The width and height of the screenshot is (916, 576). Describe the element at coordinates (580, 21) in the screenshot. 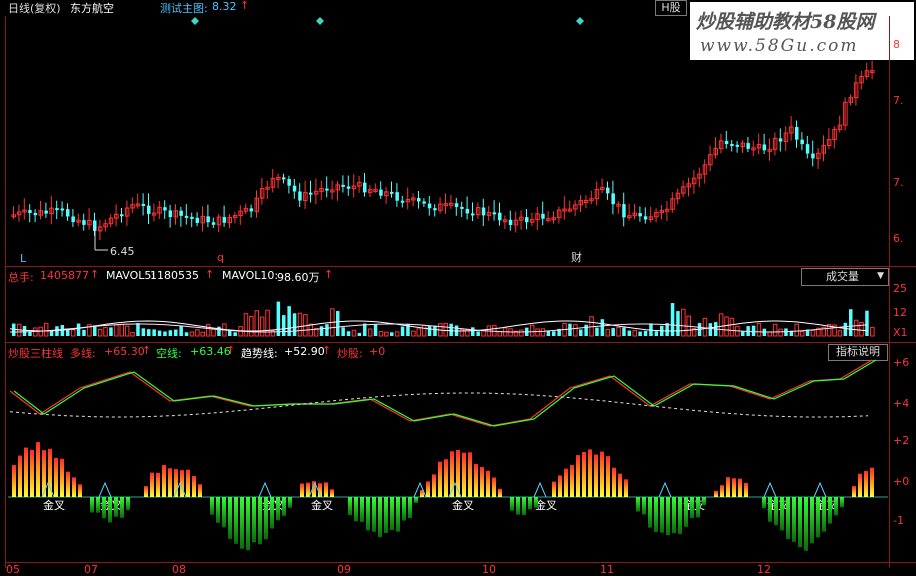

I see `signal-diamond-icon` at that location.